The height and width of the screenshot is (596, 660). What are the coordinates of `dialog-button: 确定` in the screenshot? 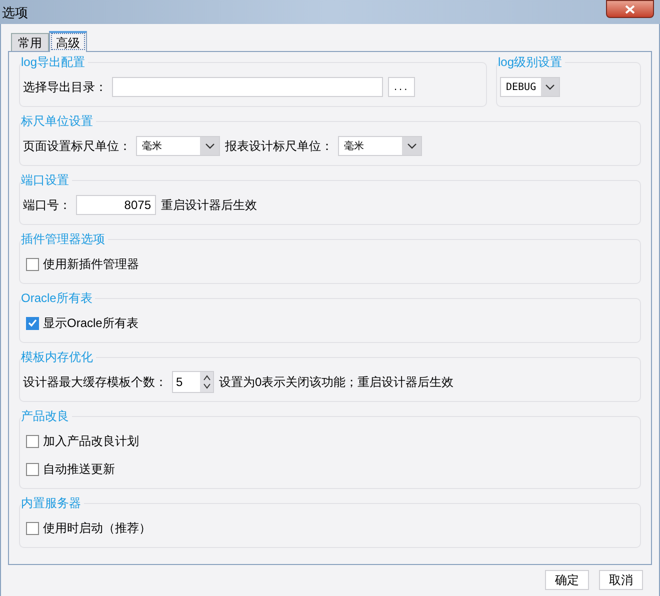 It's located at (567, 580).